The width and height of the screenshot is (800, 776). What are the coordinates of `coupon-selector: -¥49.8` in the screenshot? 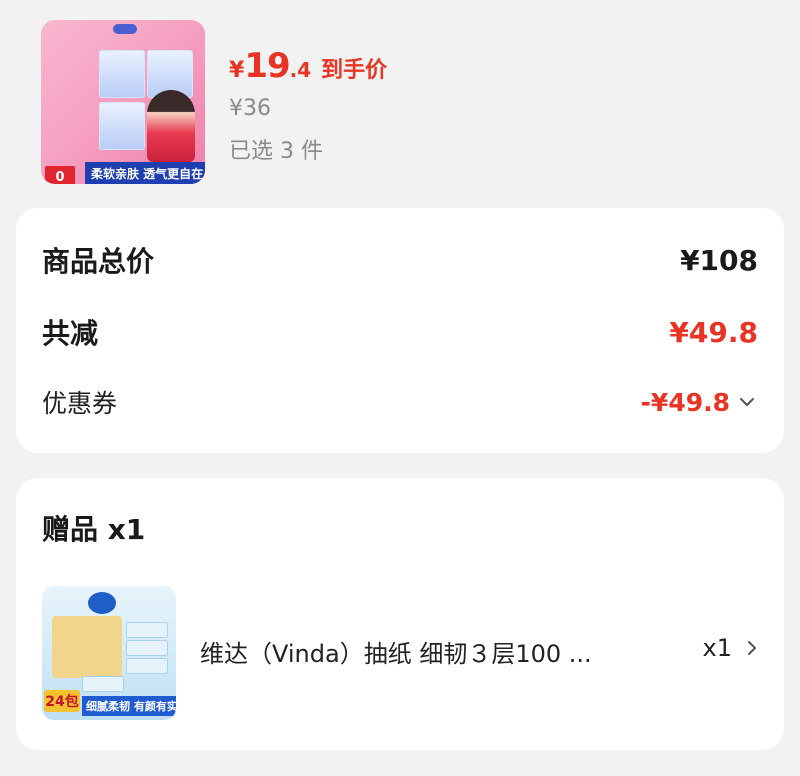 It's located at (699, 402).